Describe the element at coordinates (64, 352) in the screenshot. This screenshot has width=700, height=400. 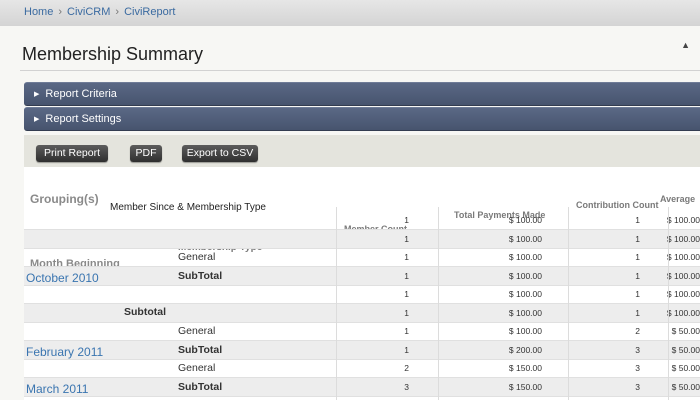
I see `row-month-link: February 2011` at that location.